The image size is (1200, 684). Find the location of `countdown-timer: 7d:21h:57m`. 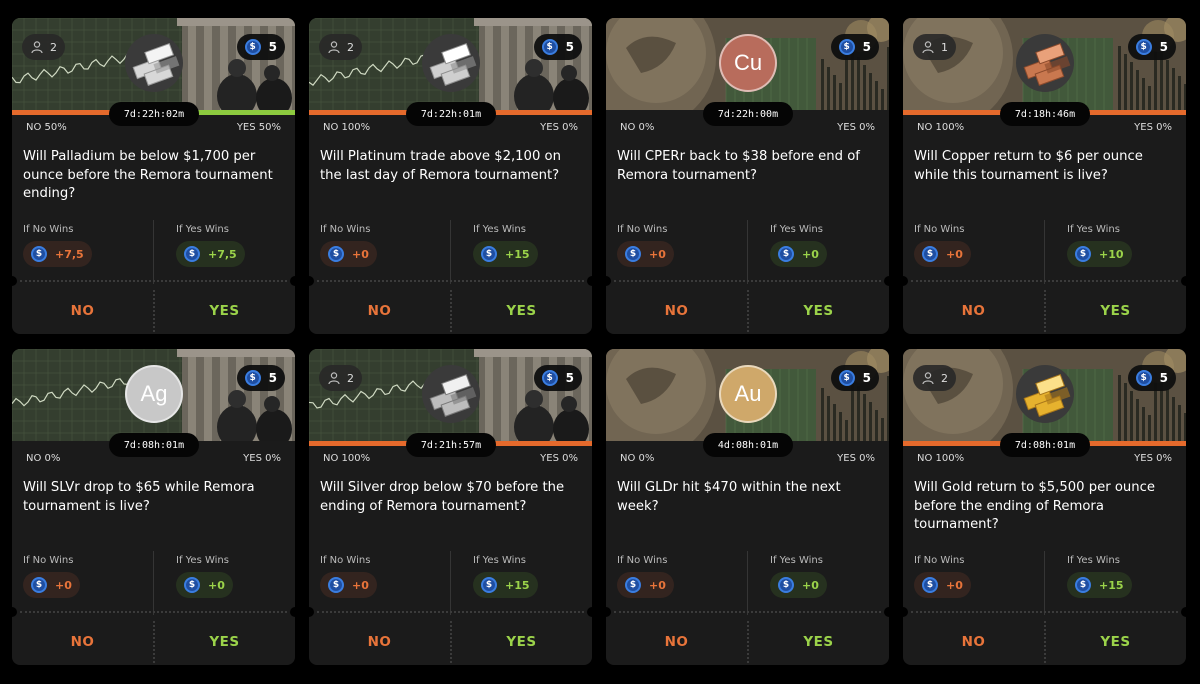

countdown-timer: 7d:21h:57m is located at coordinates (451, 445).